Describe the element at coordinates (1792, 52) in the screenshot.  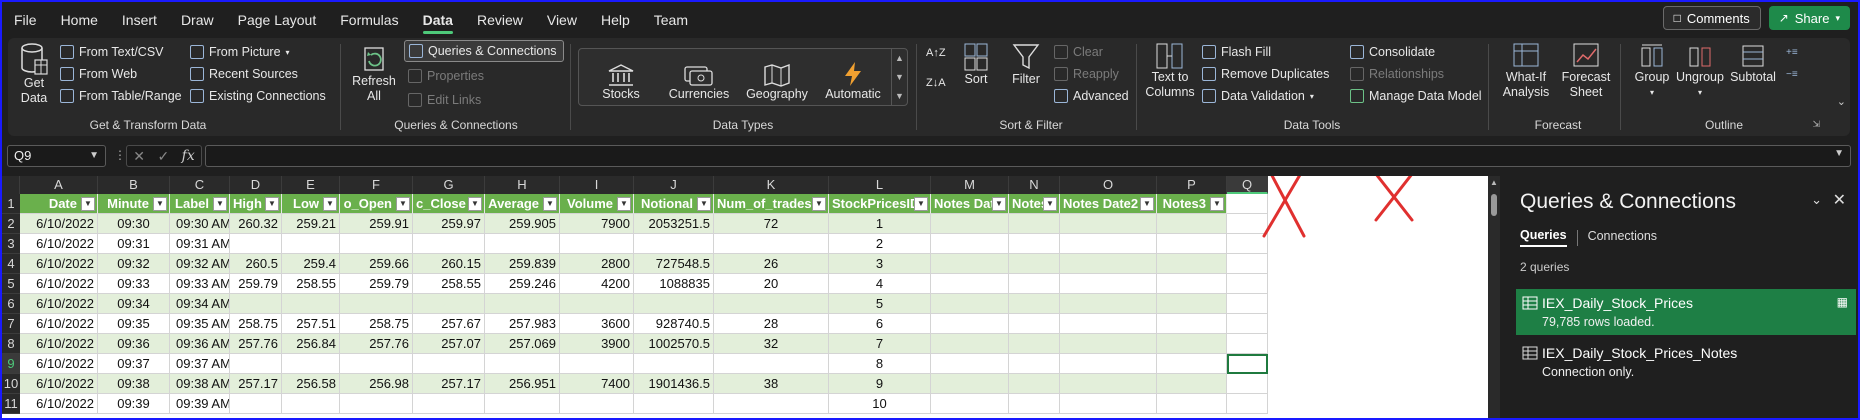
I see `show-detail-button: +≡` at that location.